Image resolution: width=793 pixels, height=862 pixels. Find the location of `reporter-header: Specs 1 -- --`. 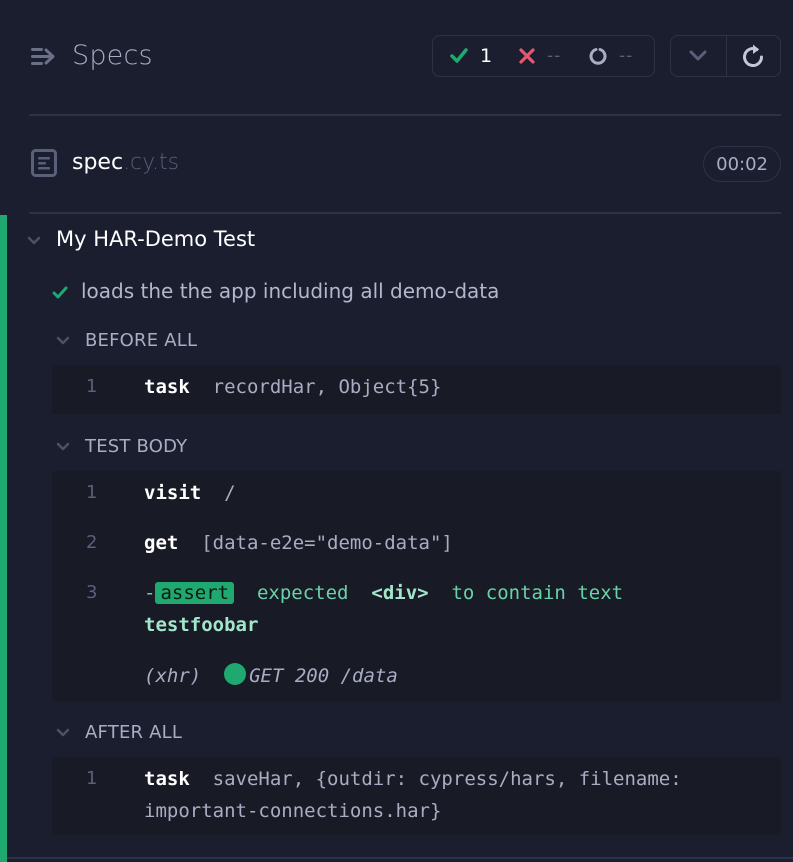

reporter-header: Specs 1 -- -- is located at coordinates (405, 56).